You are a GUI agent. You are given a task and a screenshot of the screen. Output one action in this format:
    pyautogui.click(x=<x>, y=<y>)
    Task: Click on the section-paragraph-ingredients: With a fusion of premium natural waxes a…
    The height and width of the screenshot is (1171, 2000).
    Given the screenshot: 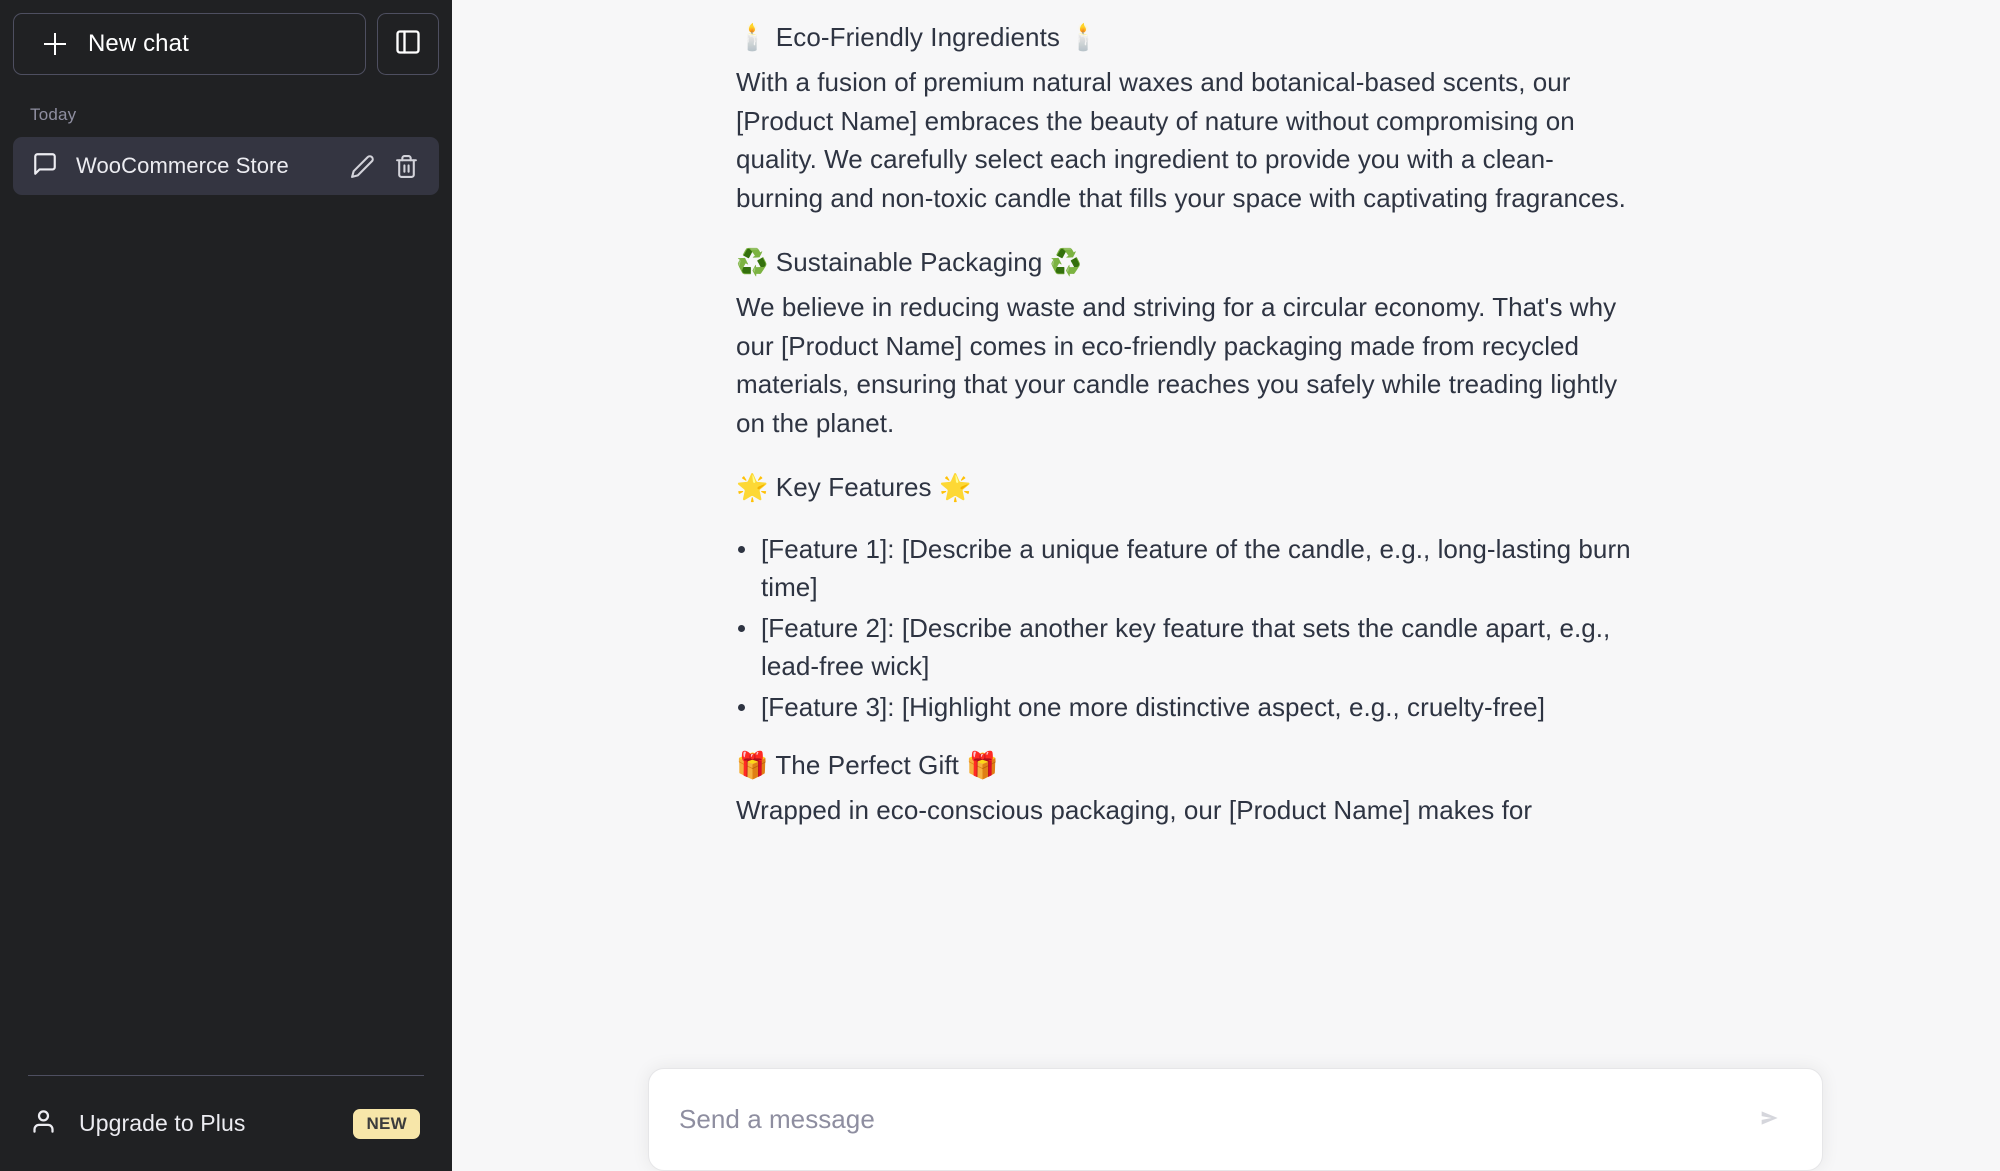 What is the action you would take?
    pyautogui.click(x=1181, y=140)
    